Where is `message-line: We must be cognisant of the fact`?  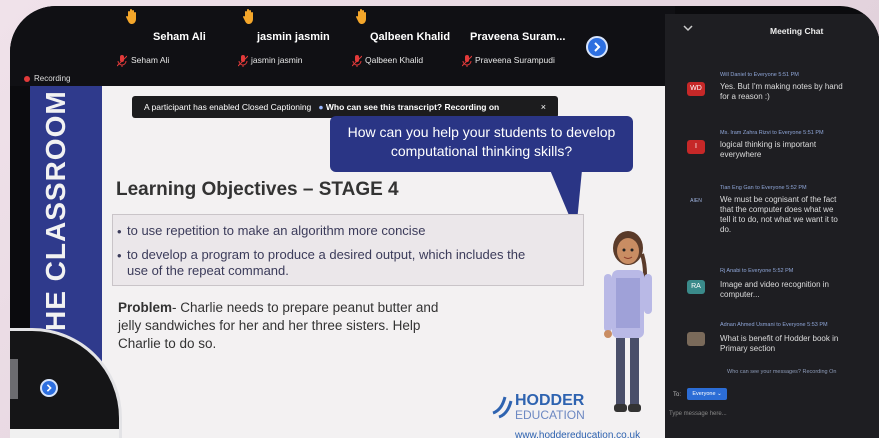 message-line: We must be cognisant of the fact is located at coordinates (778, 199).